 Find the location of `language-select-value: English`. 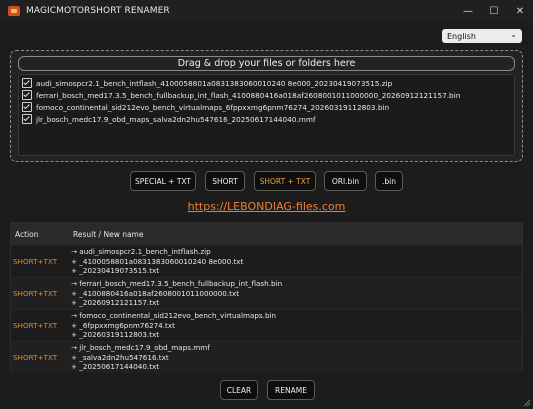

language-select-value: English is located at coordinates (461, 36).